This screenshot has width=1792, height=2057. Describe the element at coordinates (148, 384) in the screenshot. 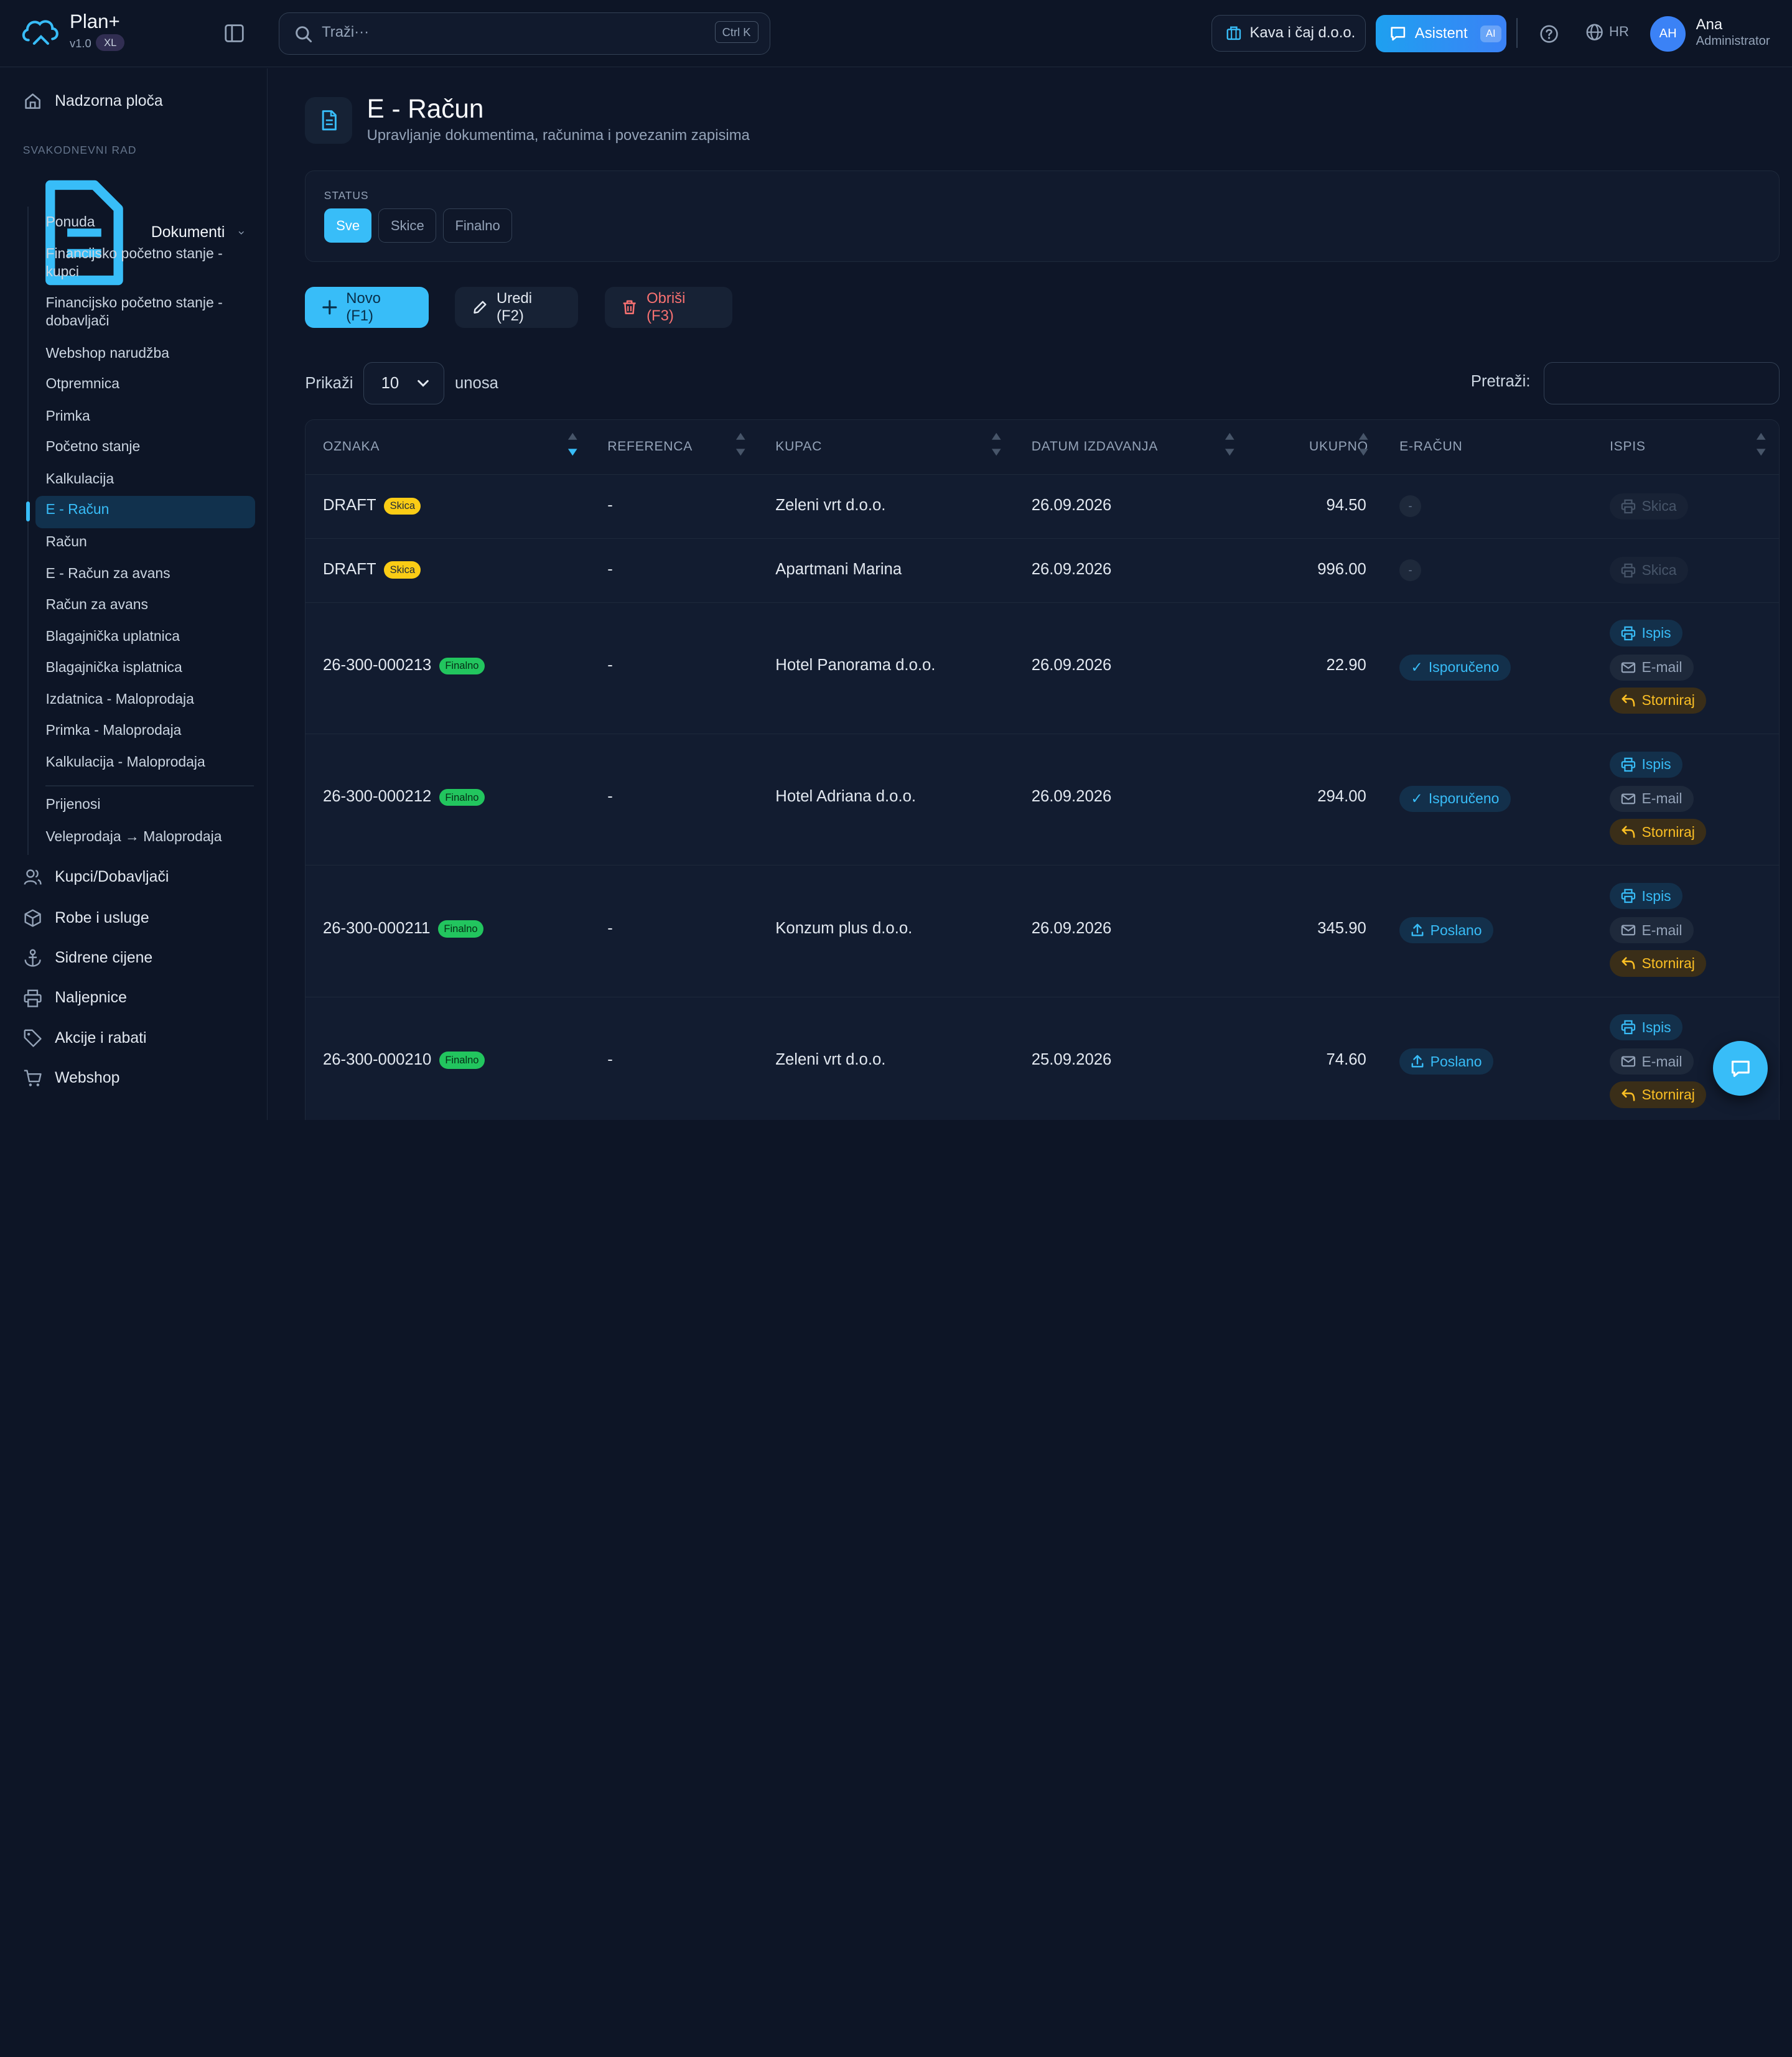

I see `sidebar-subitem: Otpremnica` at that location.